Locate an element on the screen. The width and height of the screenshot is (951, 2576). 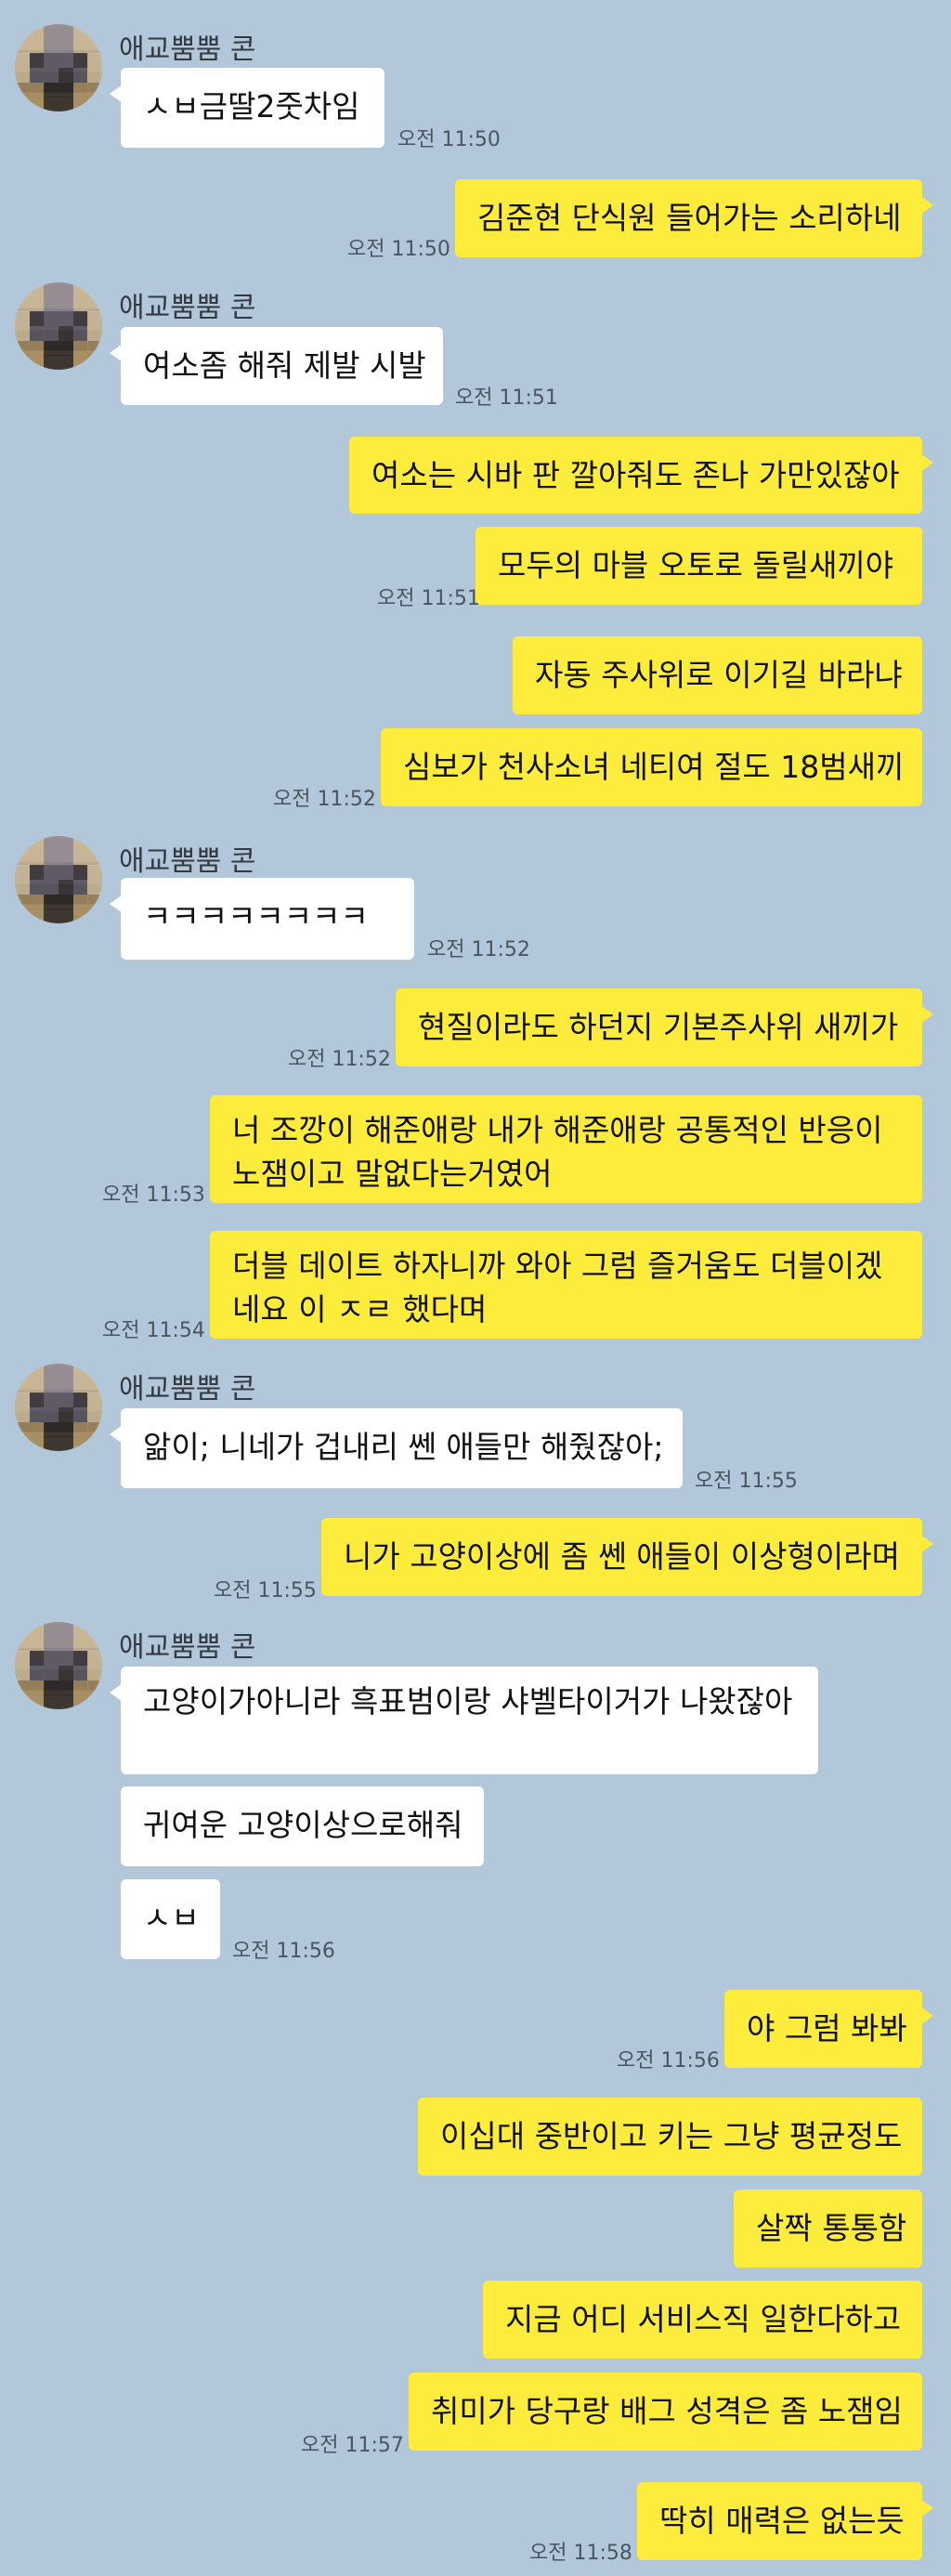
message-timestamp: 오전 11:55 is located at coordinates (265, 1590).